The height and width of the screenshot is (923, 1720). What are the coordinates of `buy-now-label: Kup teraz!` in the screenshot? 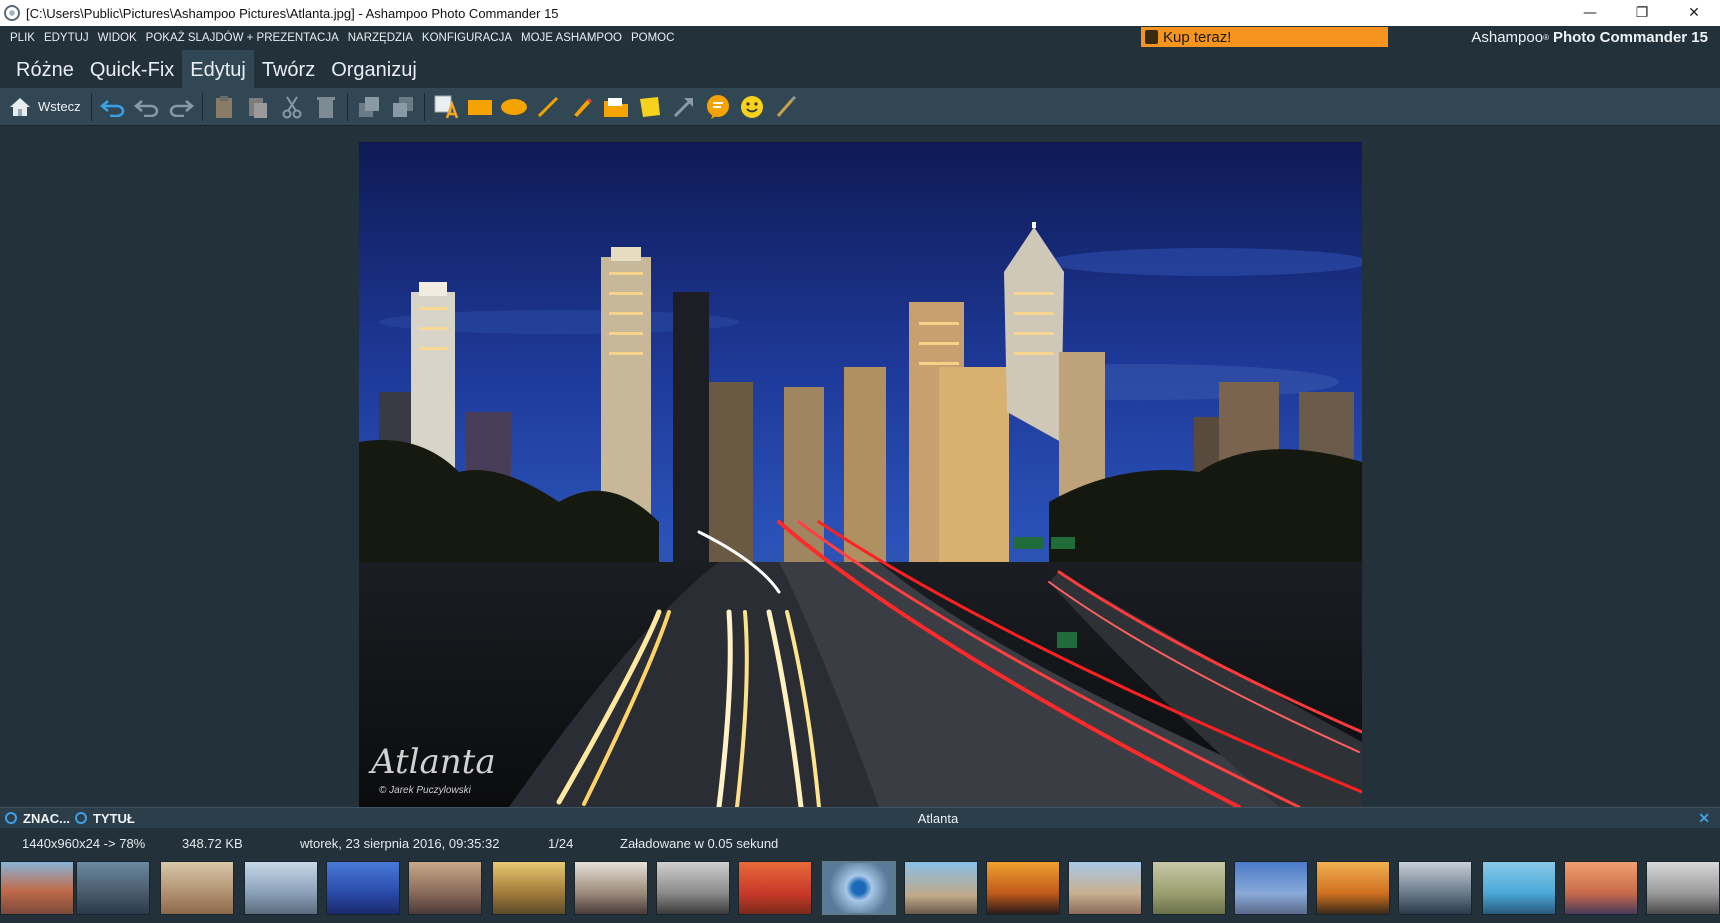 It's located at (1197, 37).